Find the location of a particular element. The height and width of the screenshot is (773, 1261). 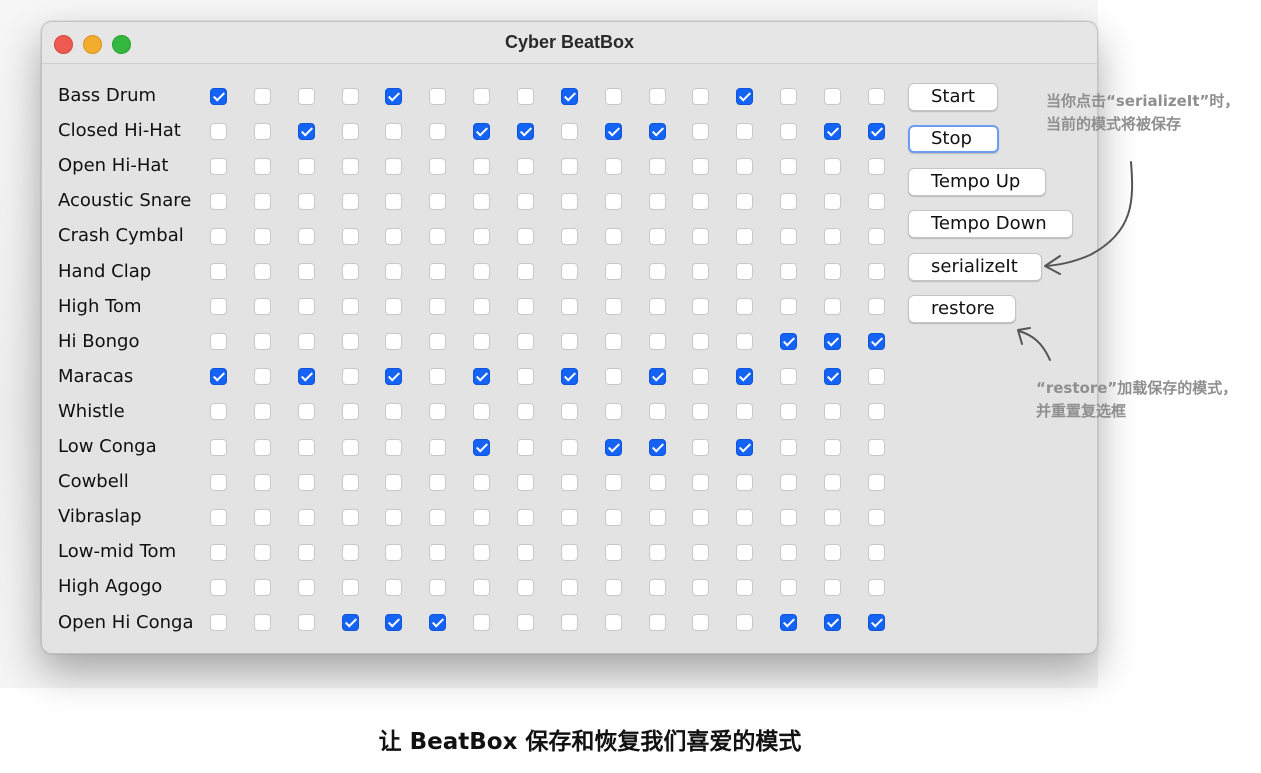

restore-arrow-icon is located at coordinates (1034, 345).